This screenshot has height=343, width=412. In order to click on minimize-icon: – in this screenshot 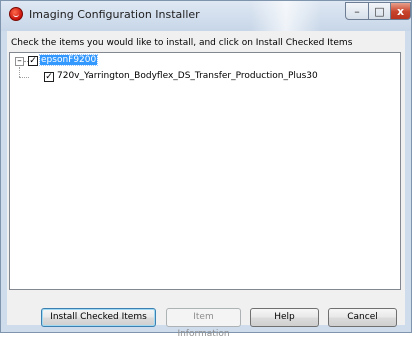, I will do `click(357, 11)`.